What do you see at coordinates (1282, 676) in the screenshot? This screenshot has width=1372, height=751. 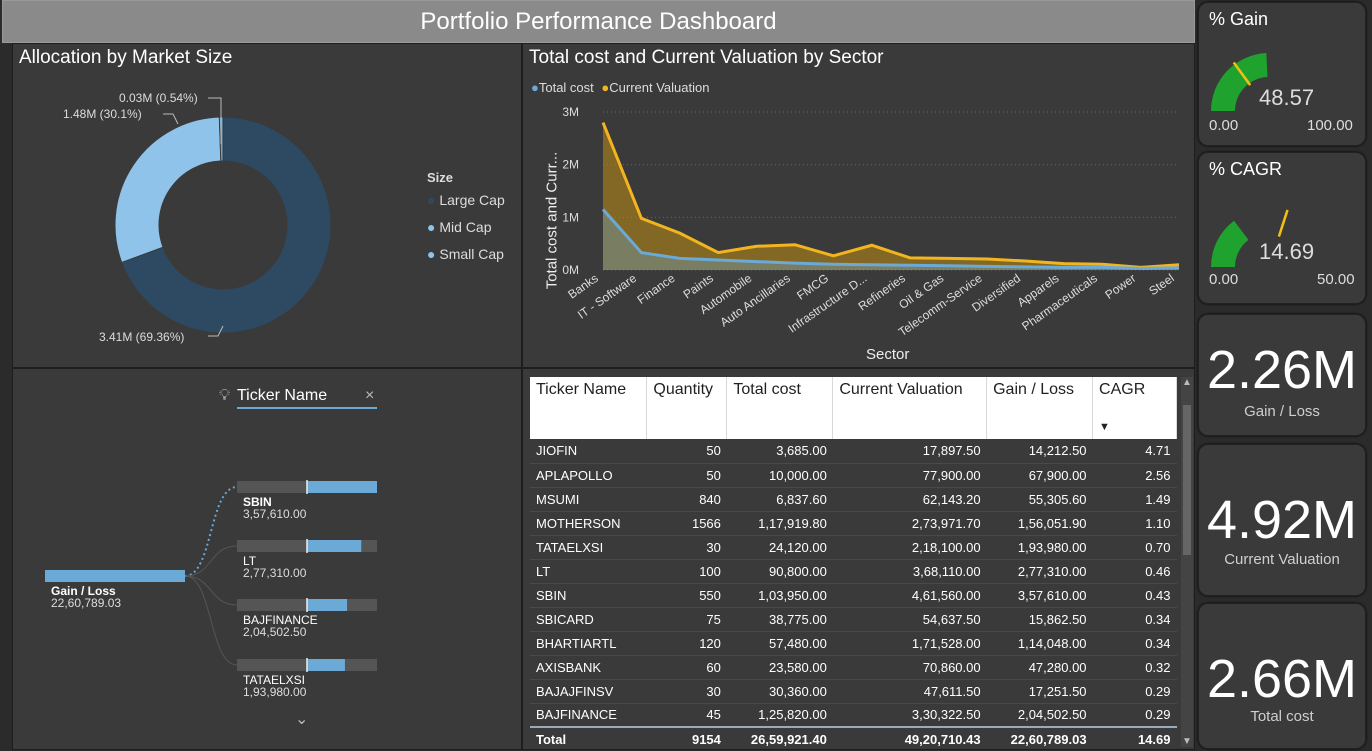 I see `kpi-card-total-cost: 2.66M Total cost` at bounding box center [1282, 676].